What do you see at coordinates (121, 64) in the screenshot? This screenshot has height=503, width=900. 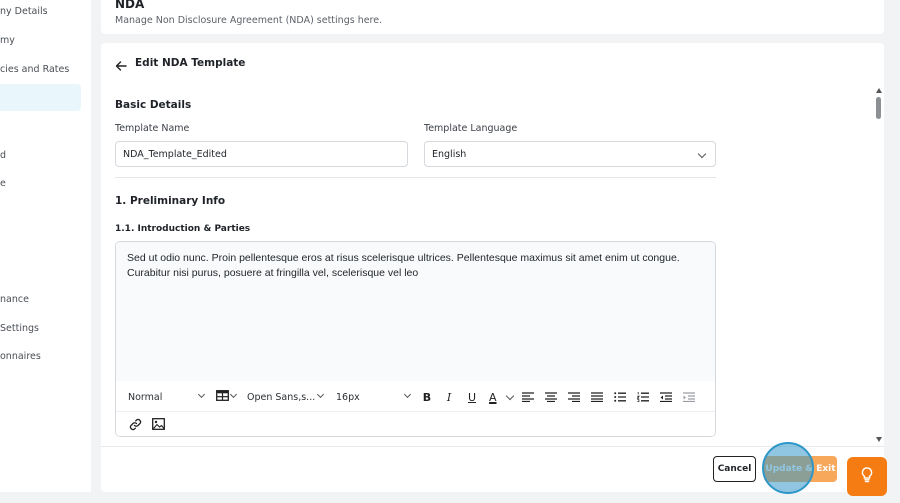 I see `back-arrow-icon` at bounding box center [121, 64].